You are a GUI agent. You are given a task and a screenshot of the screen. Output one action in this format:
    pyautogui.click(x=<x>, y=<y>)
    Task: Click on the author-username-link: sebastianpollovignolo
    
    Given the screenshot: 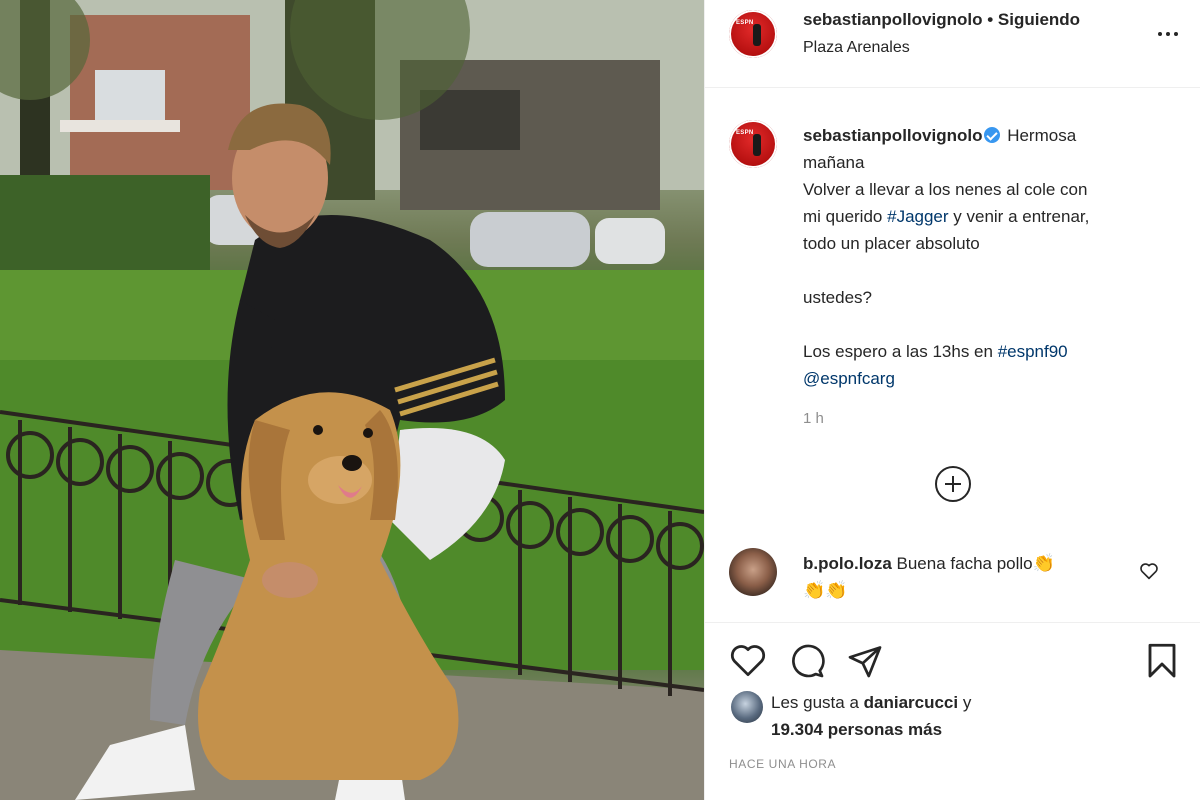 What is the action you would take?
    pyautogui.click(x=892, y=19)
    